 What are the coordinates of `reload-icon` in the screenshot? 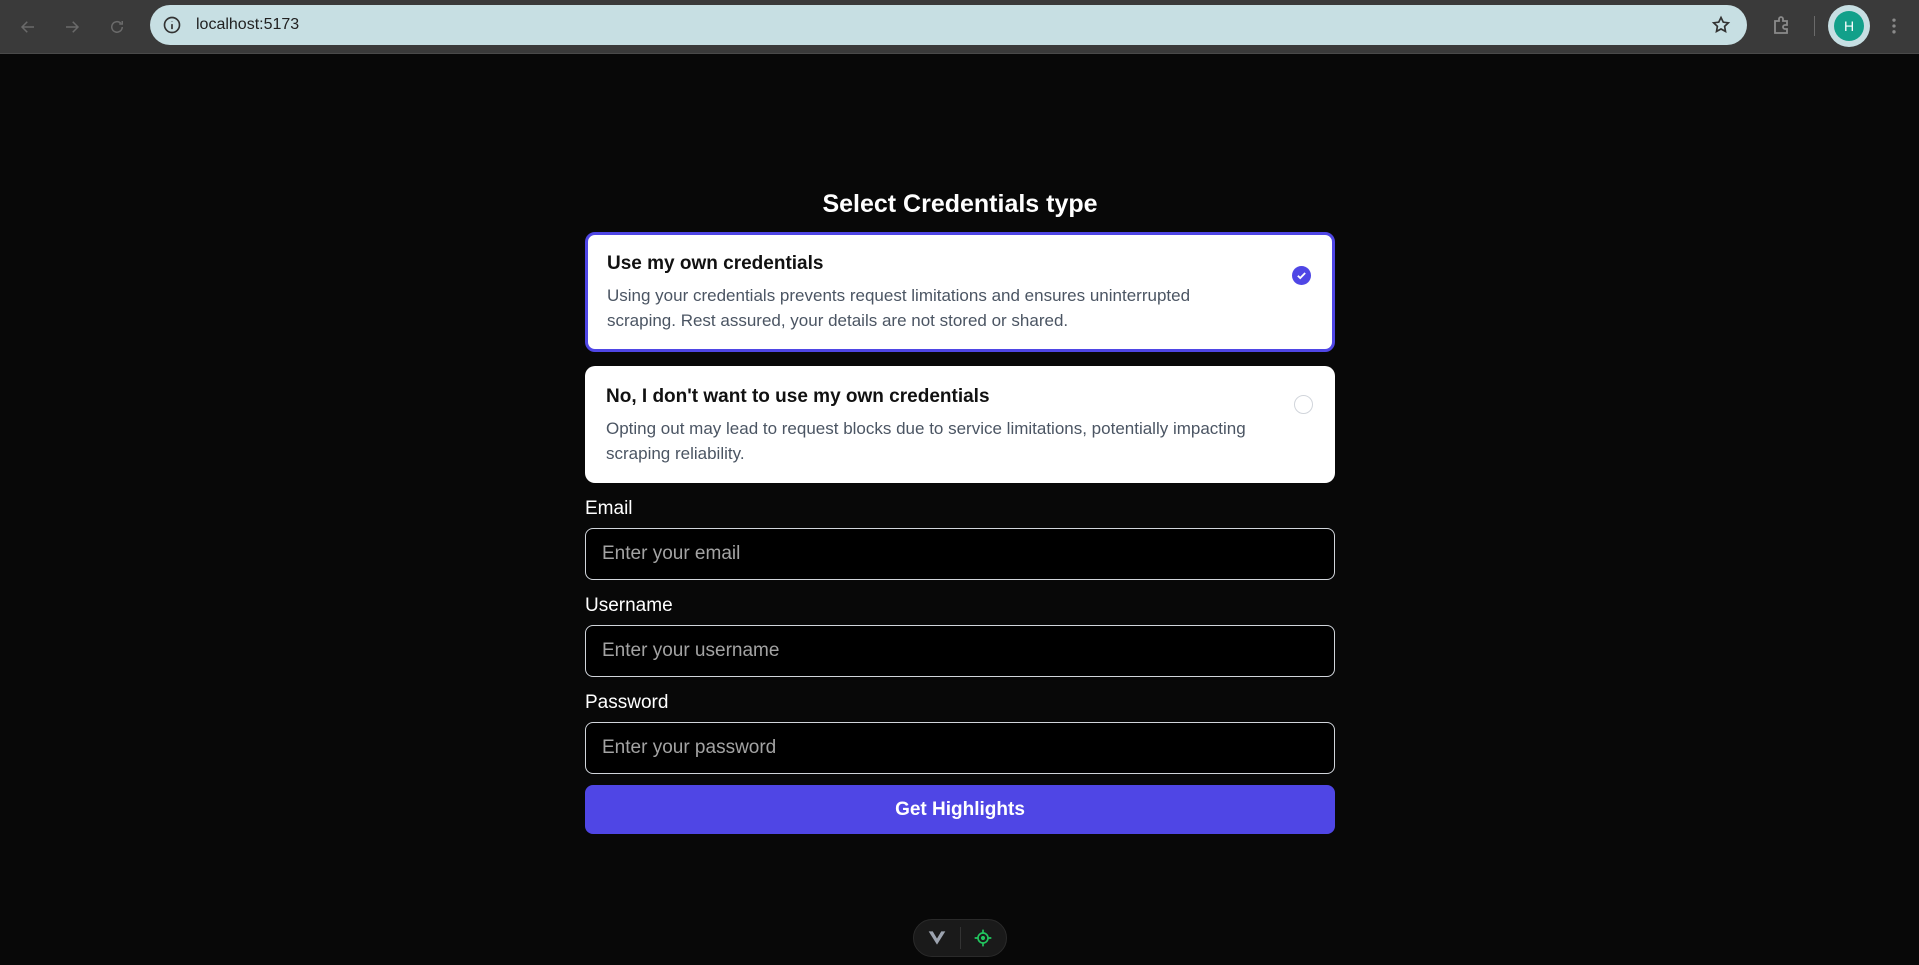 It's located at (117, 26).